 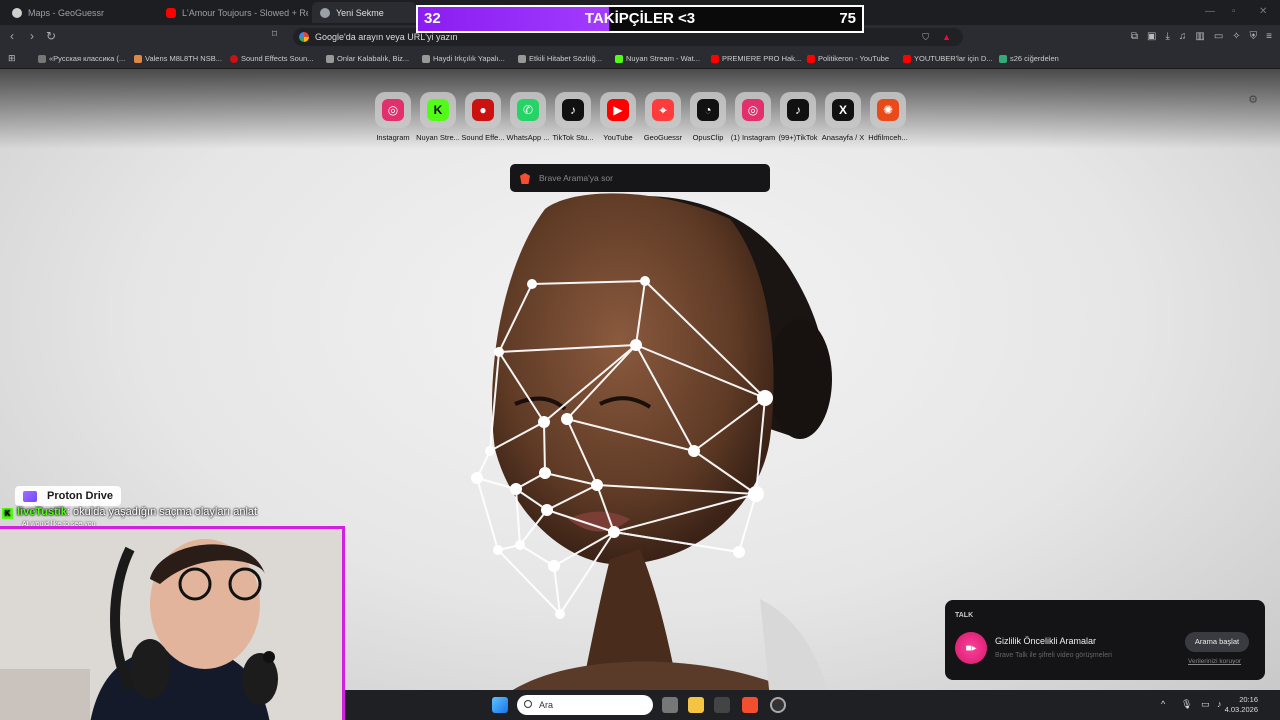 I want to click on speed-dial-geoguessr: ⌖, so click(x=663, y=110).